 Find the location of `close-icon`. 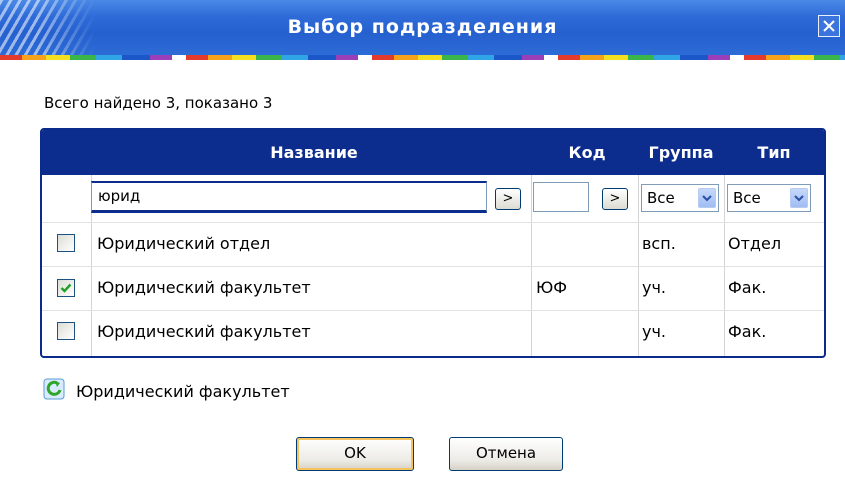

close-icon is located at coordinates (829, 26).